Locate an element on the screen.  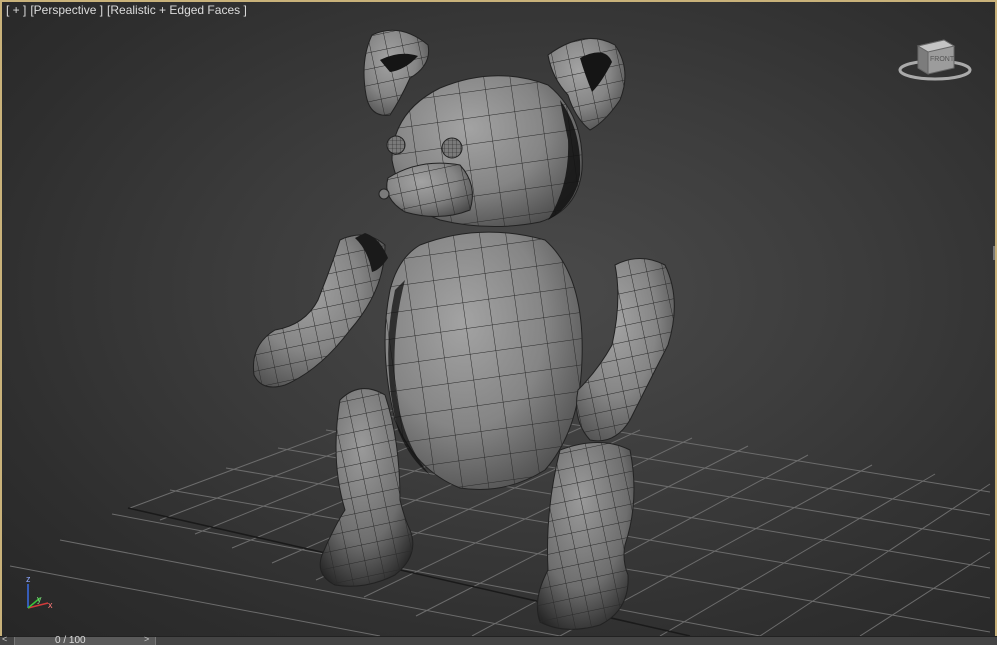
body-mesh is located at coordinates (483, 361).